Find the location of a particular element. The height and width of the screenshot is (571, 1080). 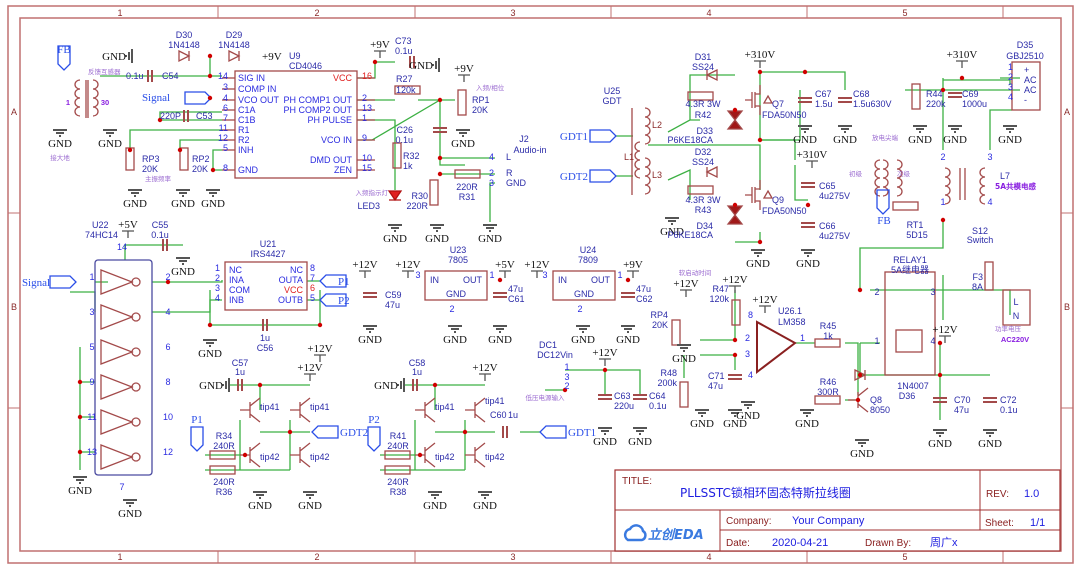

label-notes-cm_choke: 5A共模电感 is located at coordinates (1016, 186).